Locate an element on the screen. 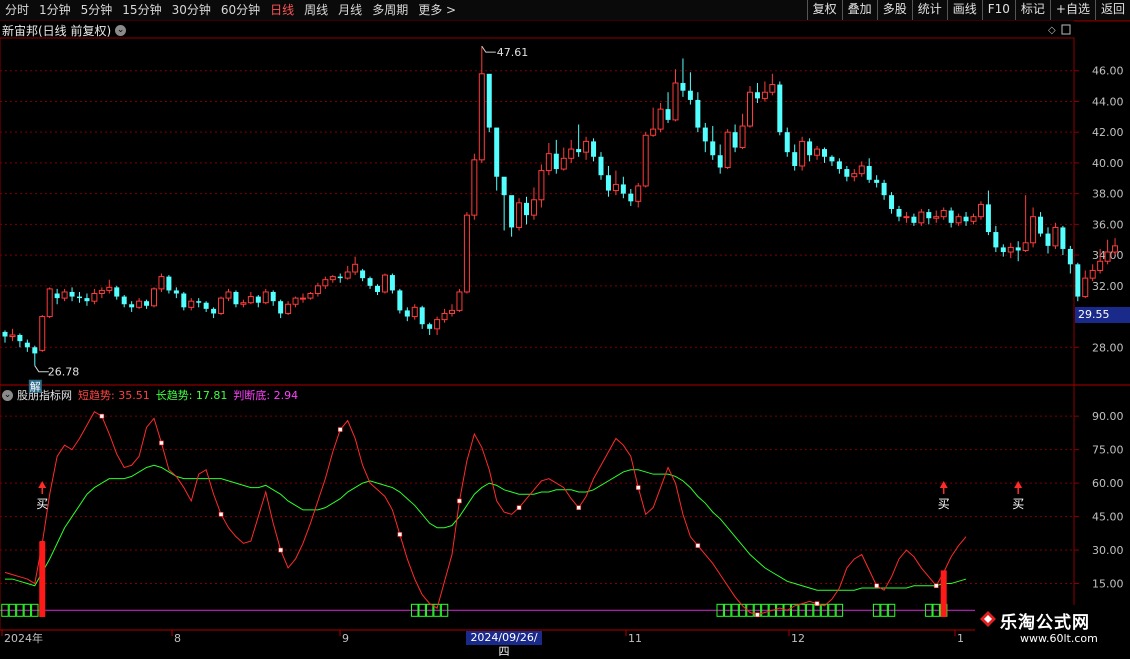 The height and width of the screenshot is (659, 1130). x-axis-label: 11 is located at coordinates (635, 638).